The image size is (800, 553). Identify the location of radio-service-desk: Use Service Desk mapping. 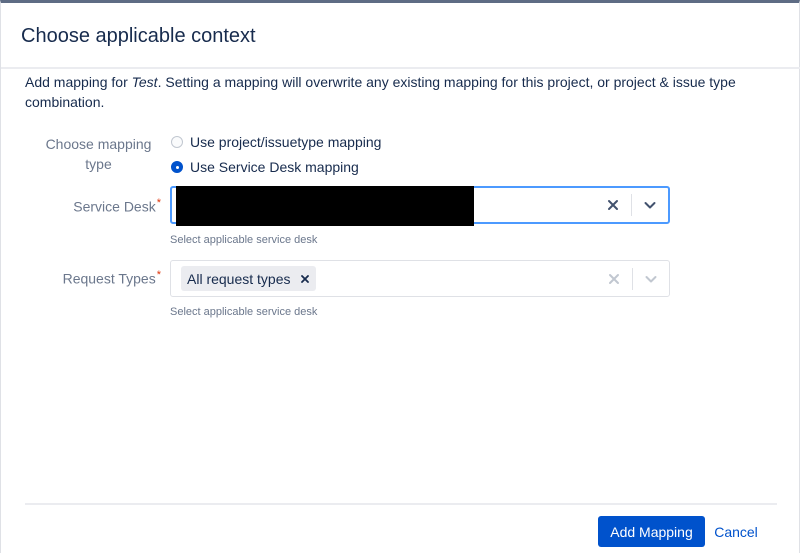
(265, 167).